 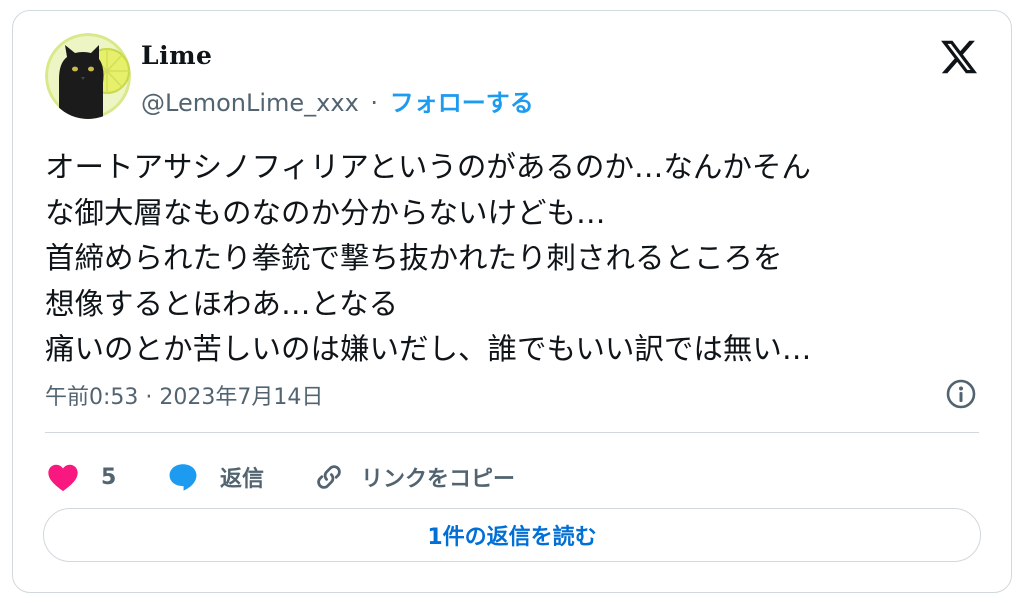 I want to click on follow-button: フォローする, so click(x=462, y=103).